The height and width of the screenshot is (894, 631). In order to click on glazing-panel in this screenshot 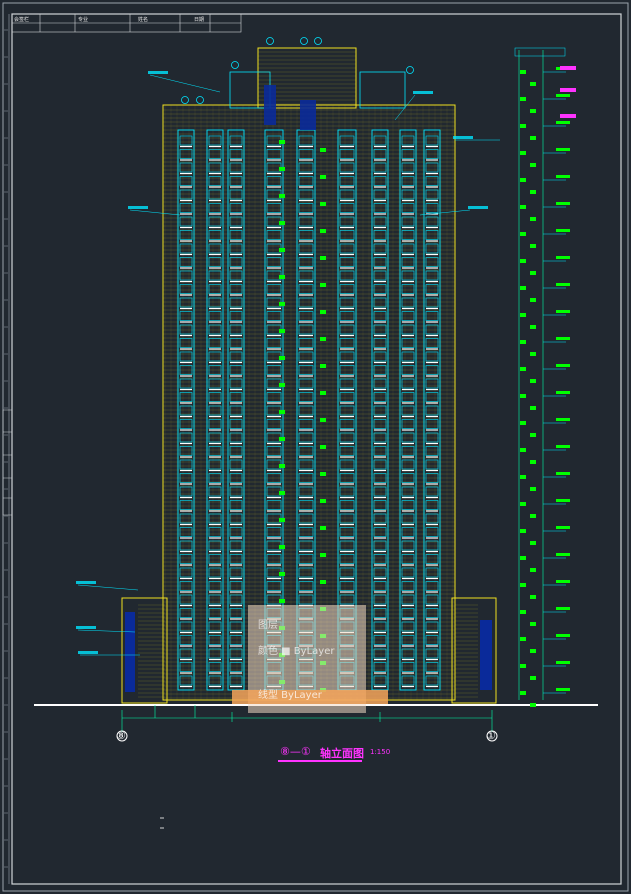, I will do `click(308, 115)`.